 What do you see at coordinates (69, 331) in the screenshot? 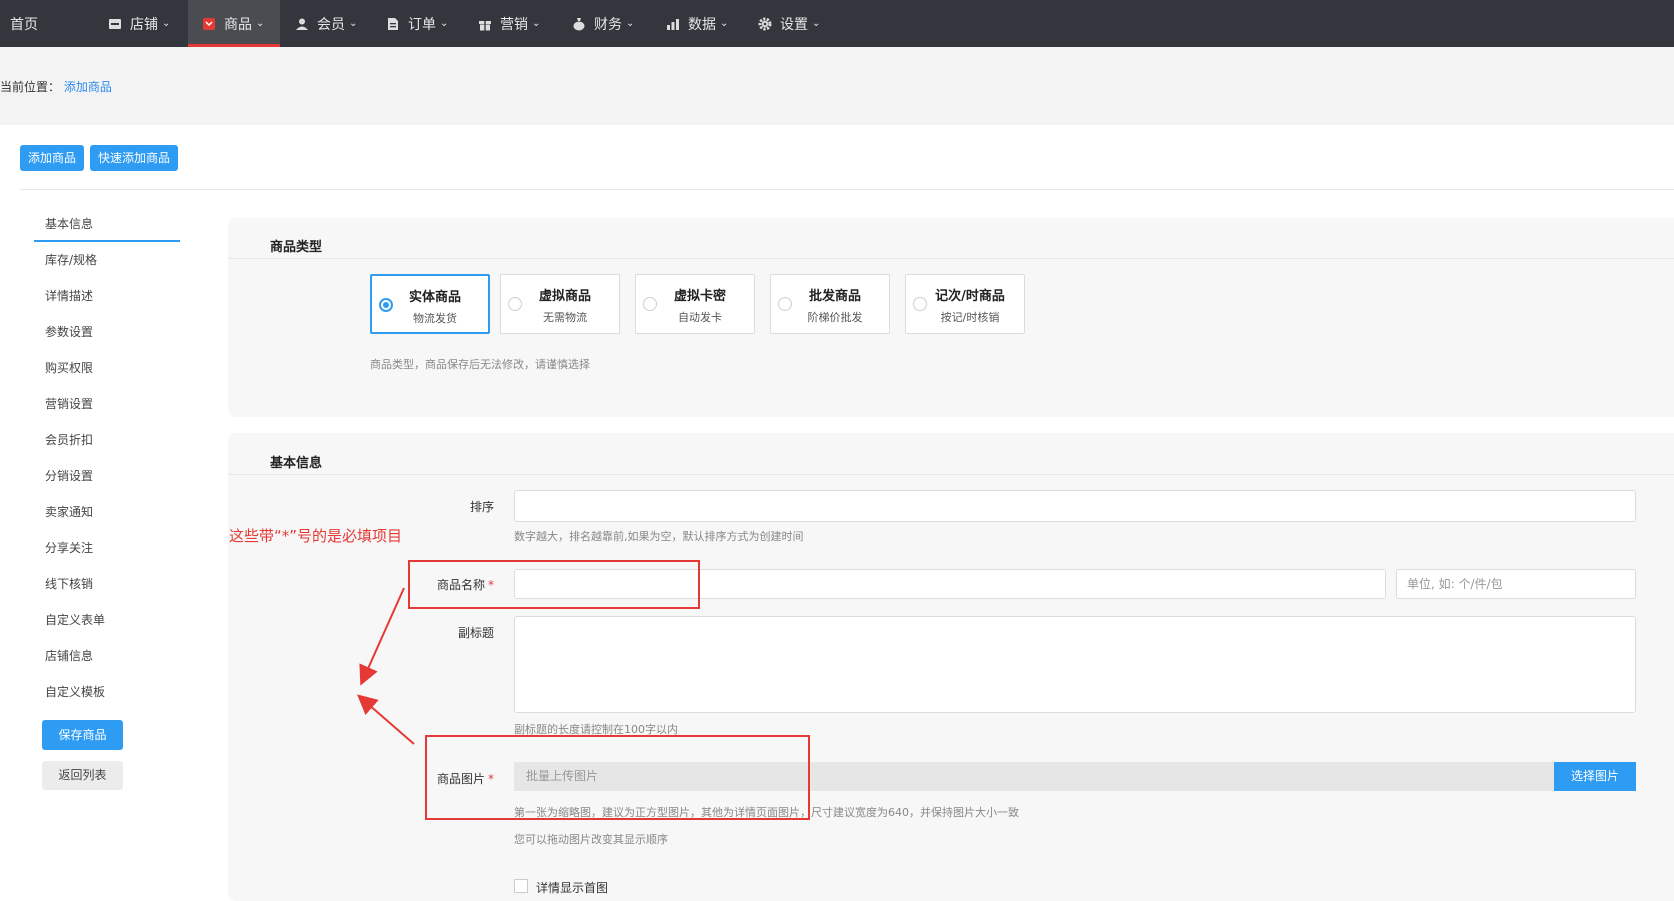
I see `side-item-params: 参数设置` at bounding box center [69, 331].